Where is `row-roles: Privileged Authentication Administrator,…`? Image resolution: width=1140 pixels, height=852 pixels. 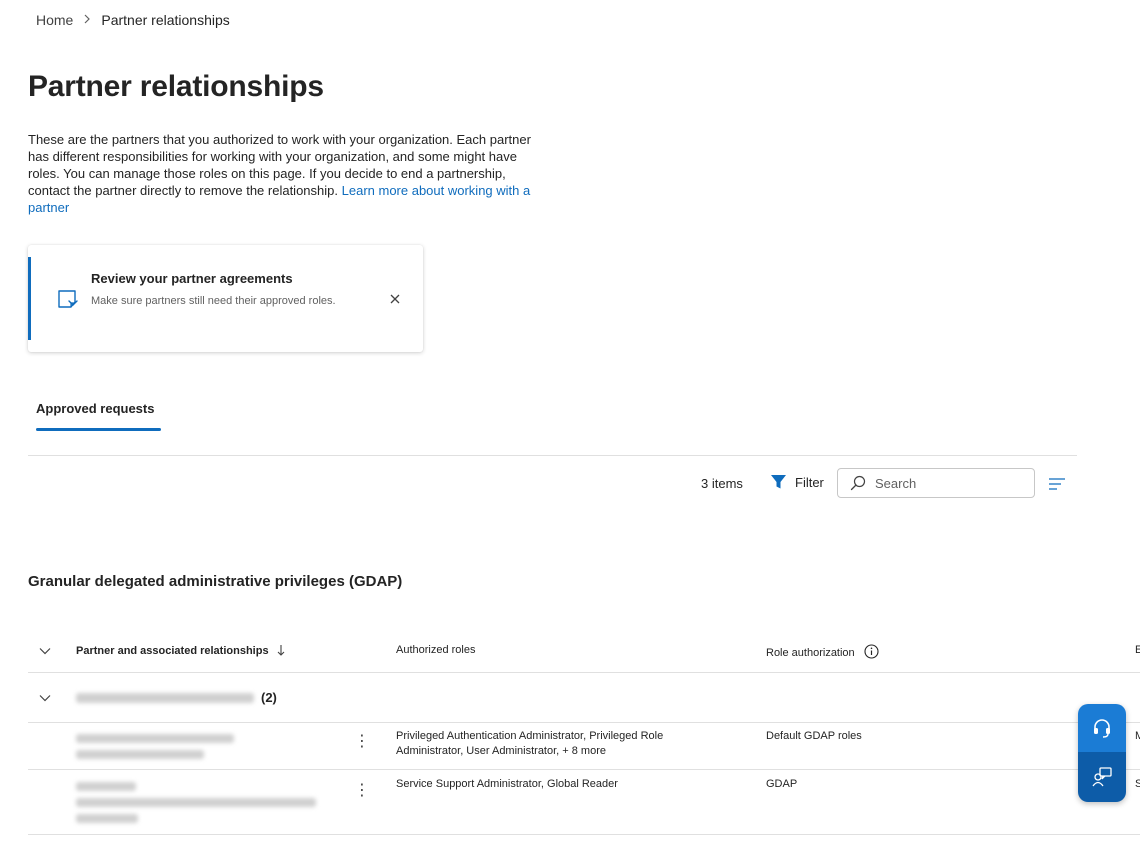 row-roles: Privileged Authentication Administrator,… is located at coordinates (530, 743).